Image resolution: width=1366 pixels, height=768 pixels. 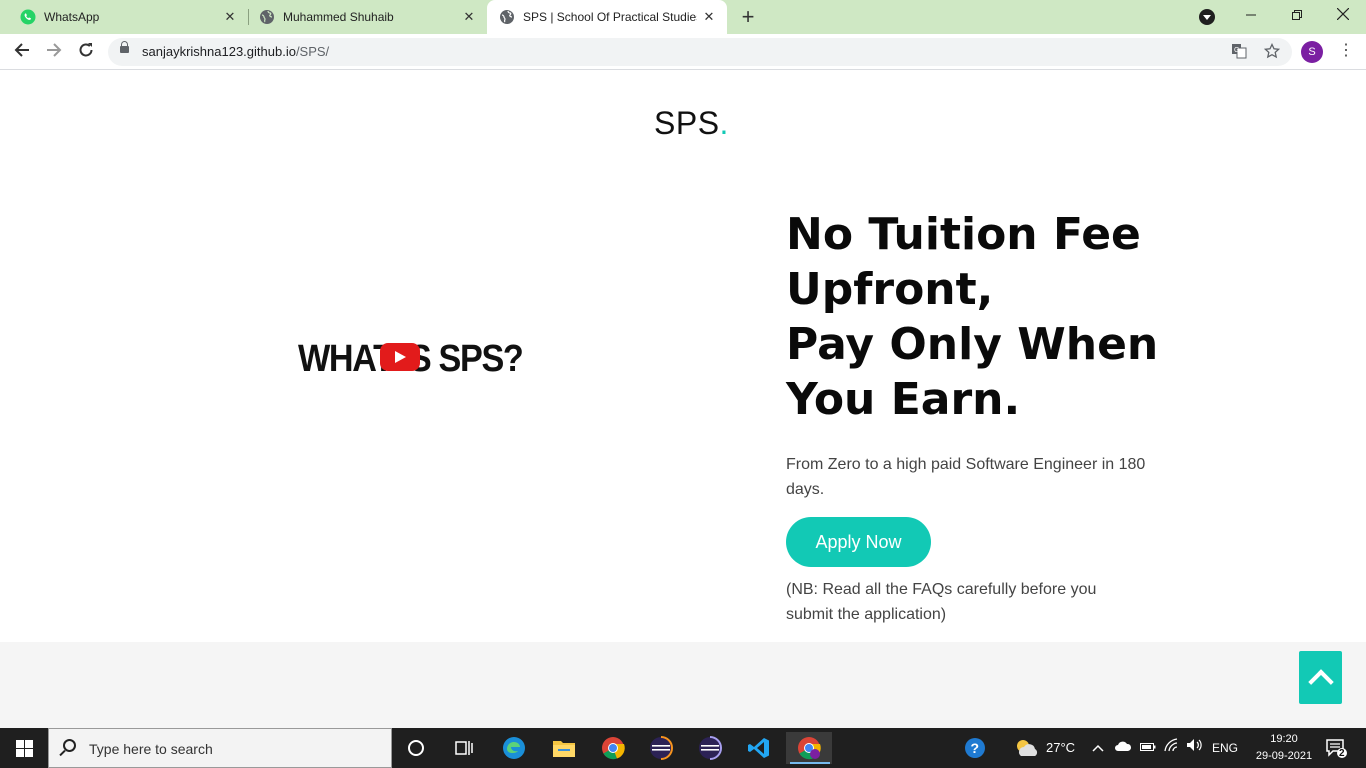 I want to click on chevron-up-icon, so click(x=1098, y=748).